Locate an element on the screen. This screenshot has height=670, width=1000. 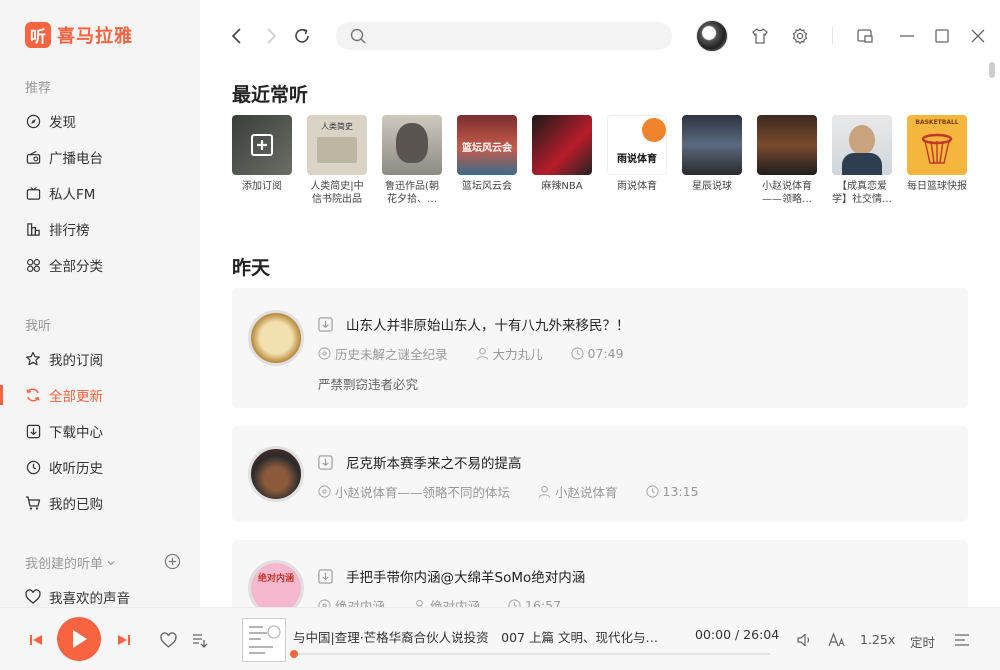
skin-button is located at coordinates (760, 36).